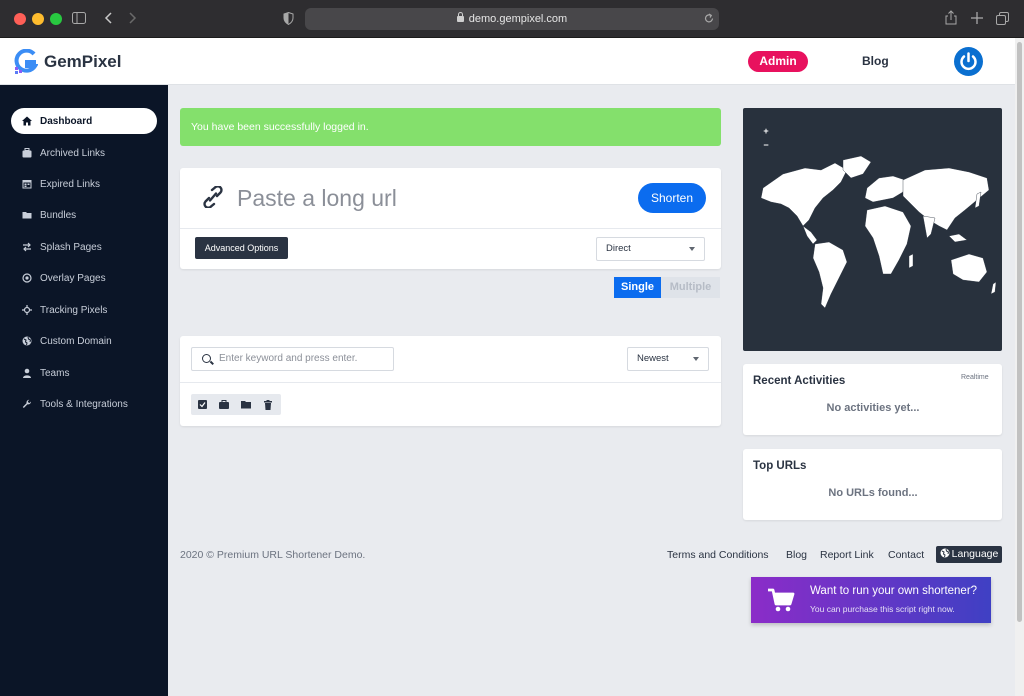 The width and height of the screenshot is (1024, 696). I want to click on sidebar-item-splash-pages: Splash Pages, so click(84, 247).